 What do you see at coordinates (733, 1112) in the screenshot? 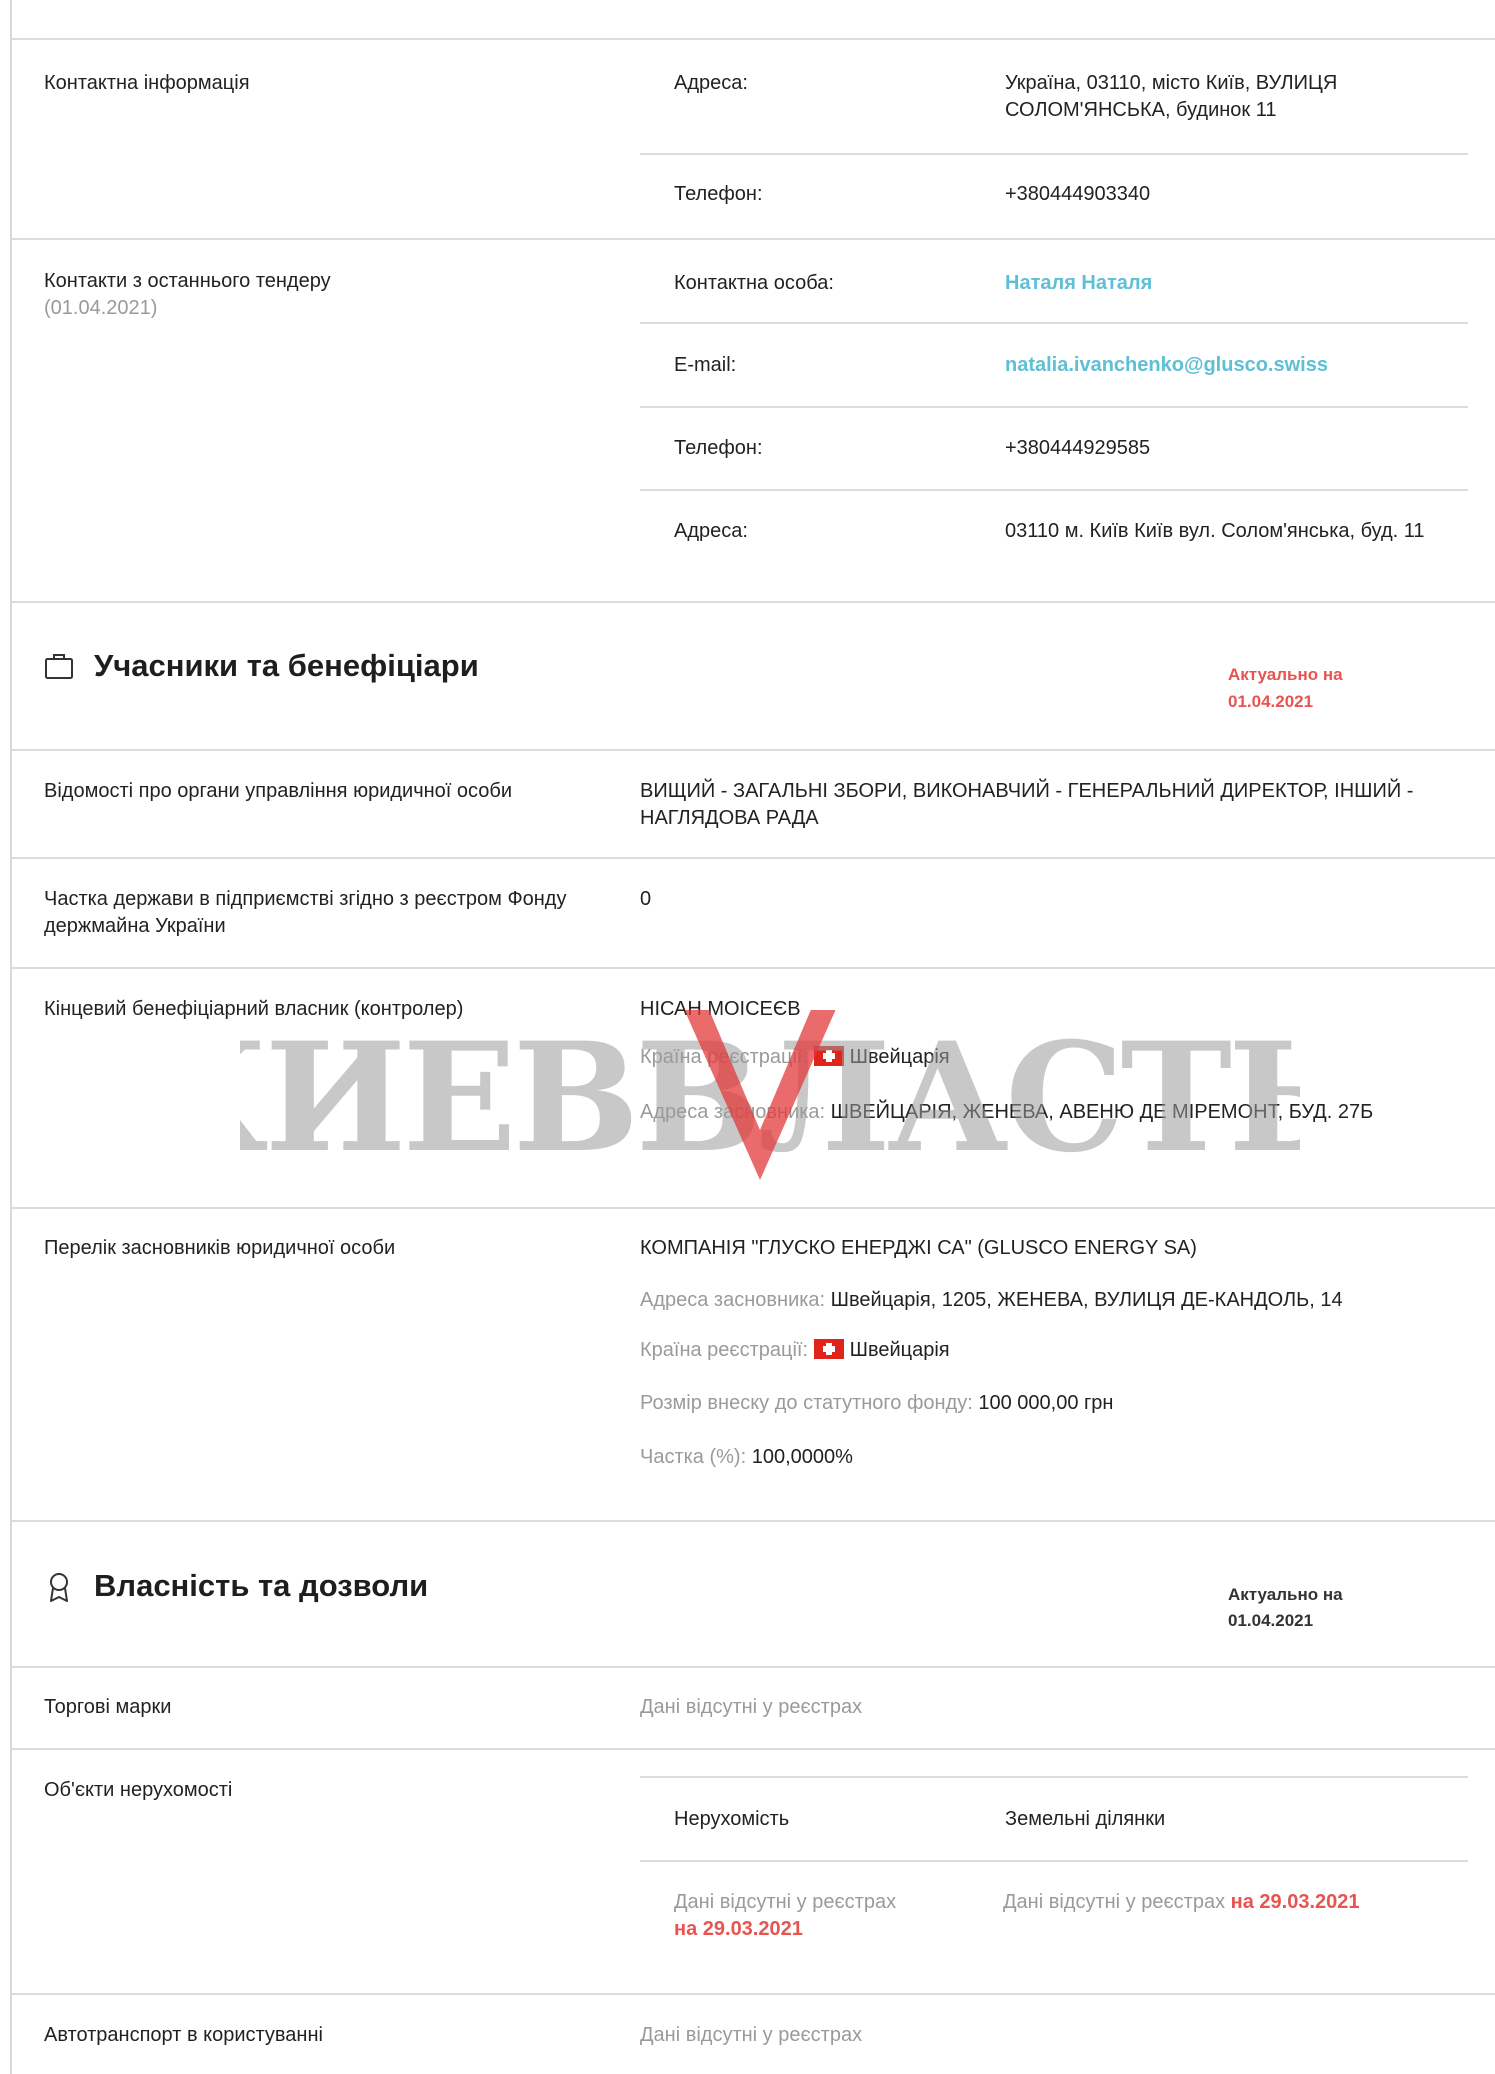
I see `beneficiary-address-label: Адреса засновника:` at bounding box center [733, 1112].